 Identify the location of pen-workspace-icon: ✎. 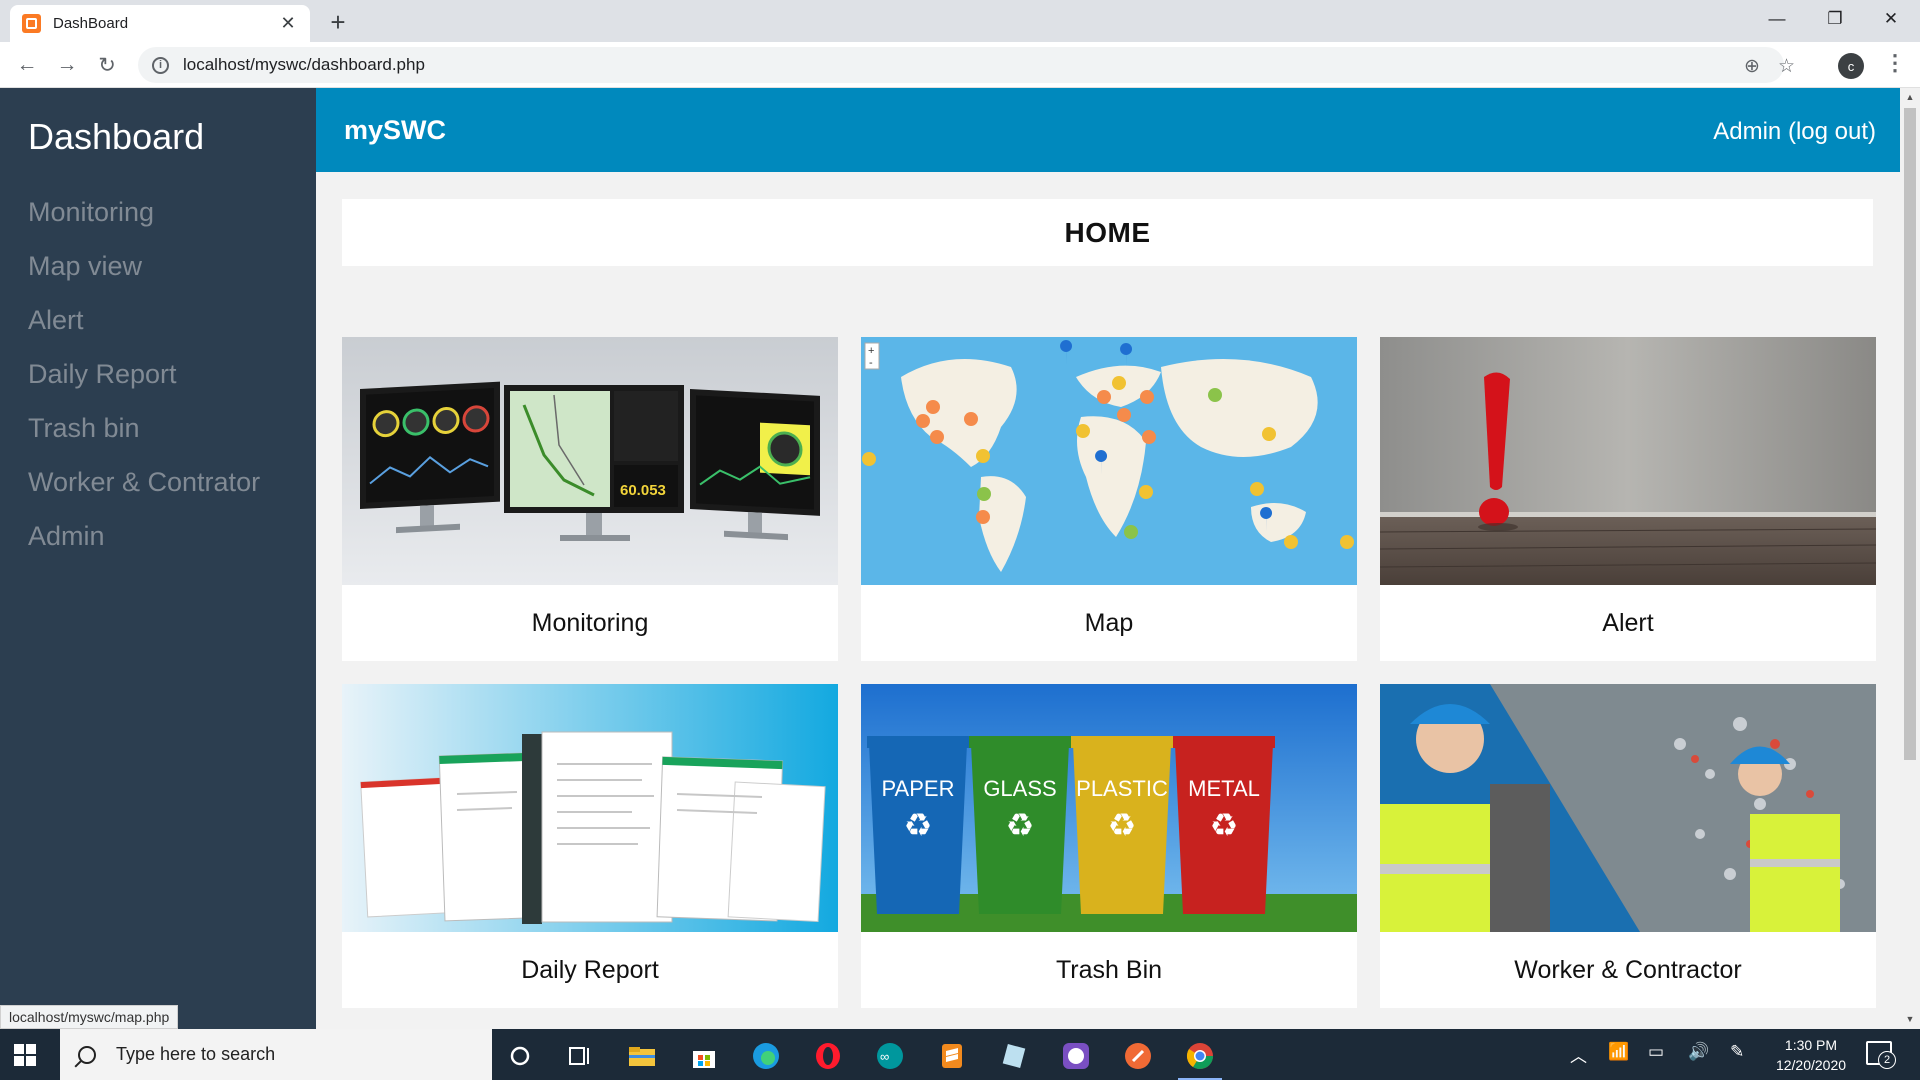
(1737, 1052).